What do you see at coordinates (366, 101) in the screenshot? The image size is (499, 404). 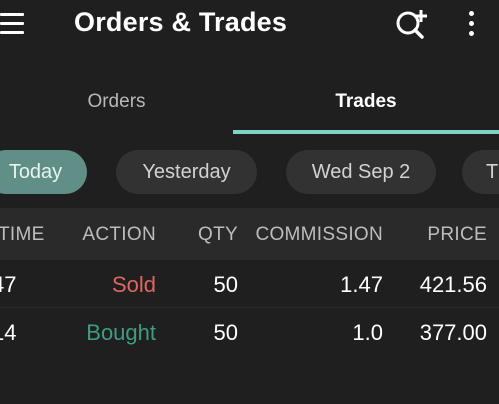 I see `tab-trades: Trades` at bounding box center [366, 101].